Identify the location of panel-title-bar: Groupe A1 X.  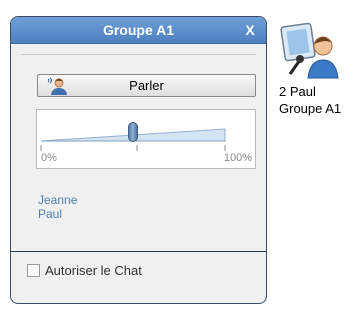
(138, 30).